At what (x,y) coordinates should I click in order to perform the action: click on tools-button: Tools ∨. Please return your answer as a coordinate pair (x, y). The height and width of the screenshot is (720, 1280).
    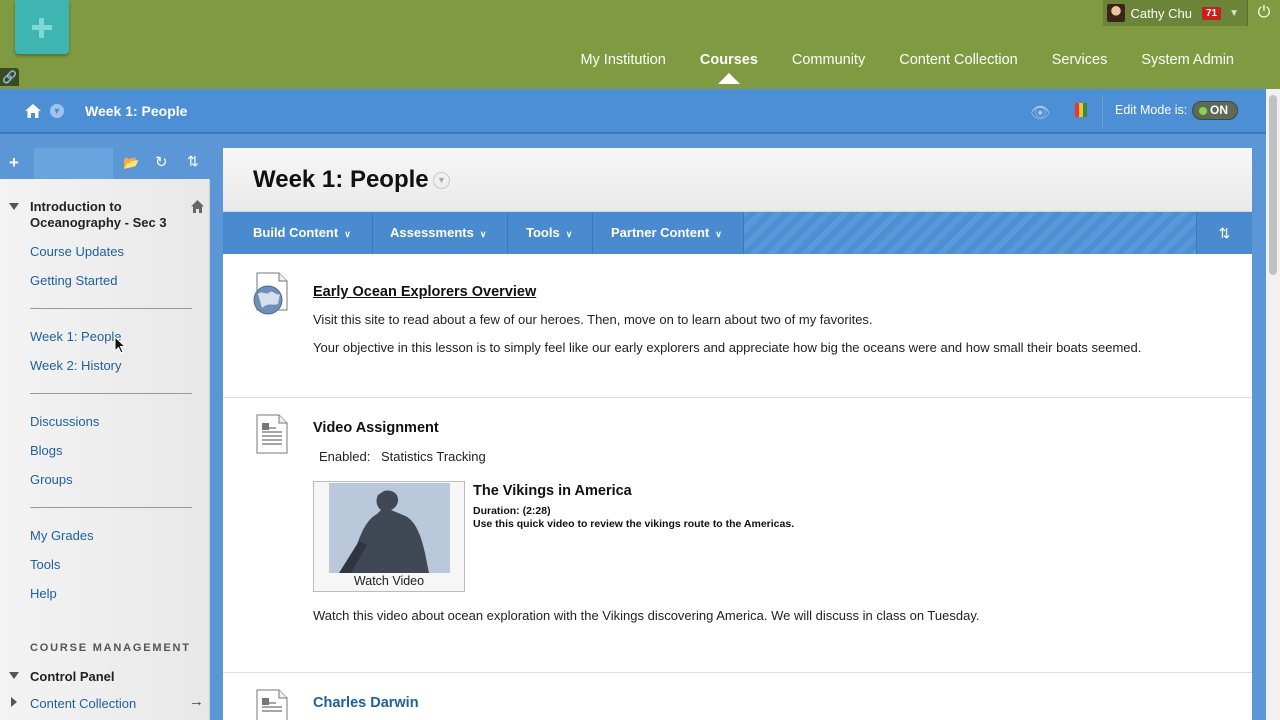
    Looking at the image, I should click on (550, 233).